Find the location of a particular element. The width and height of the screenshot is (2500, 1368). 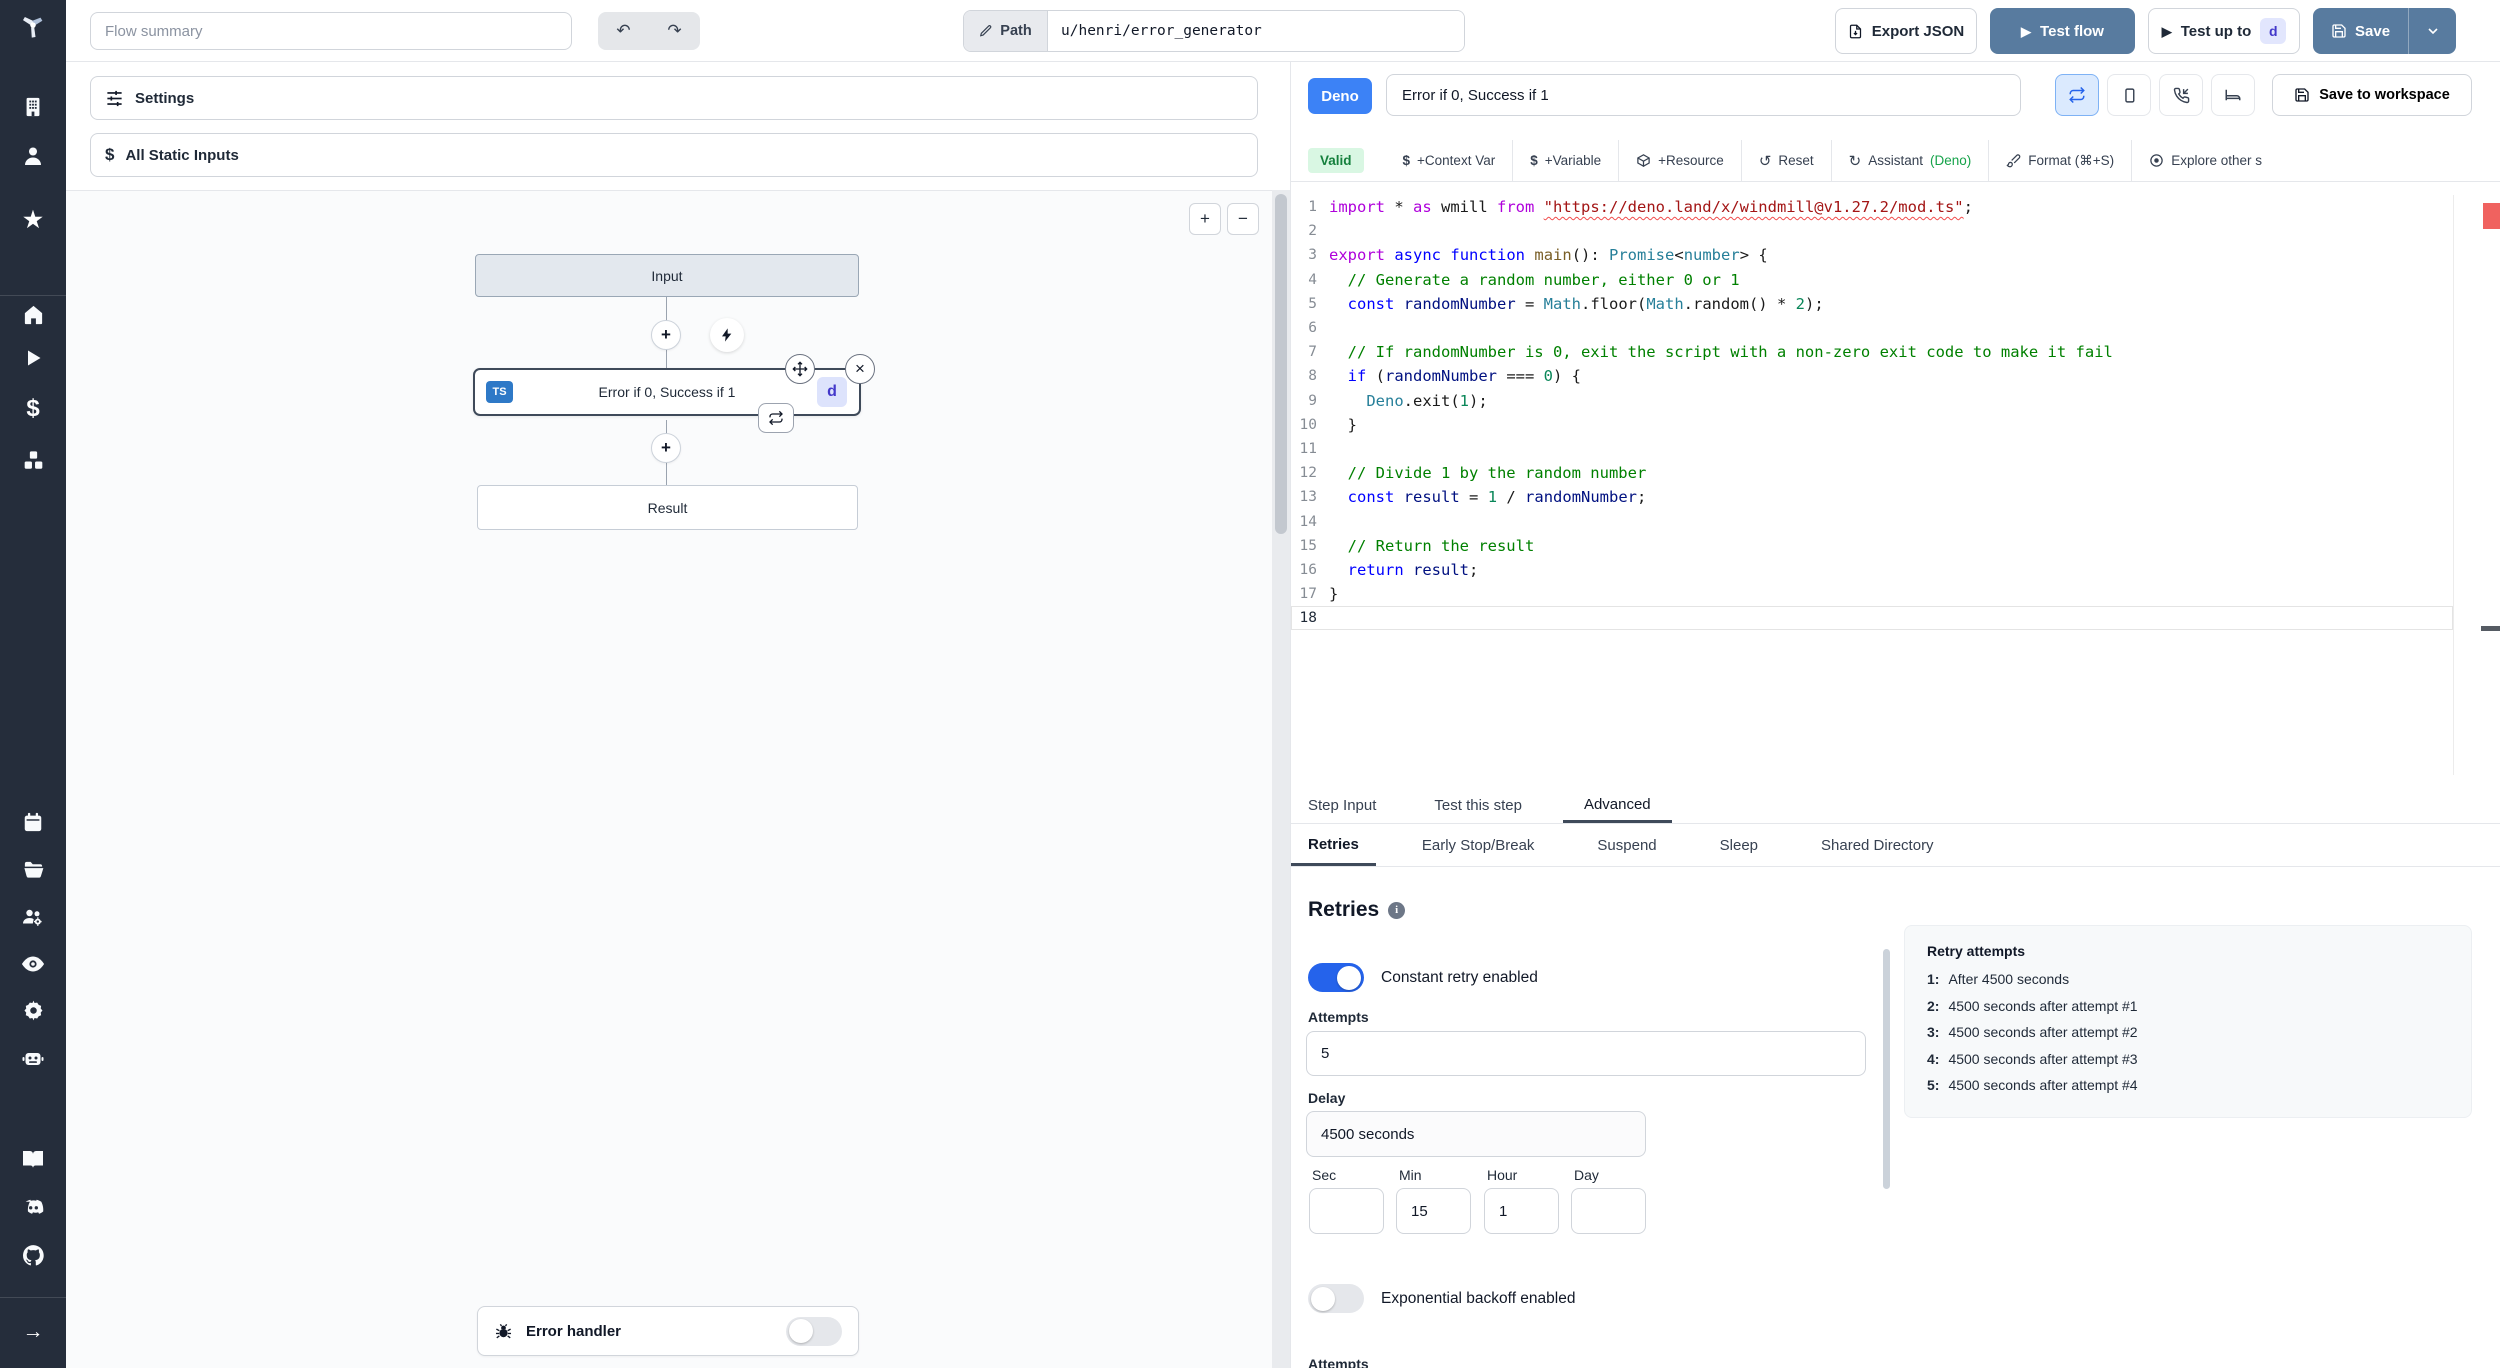

save-button: Save is located at coordinates (2361, 31).